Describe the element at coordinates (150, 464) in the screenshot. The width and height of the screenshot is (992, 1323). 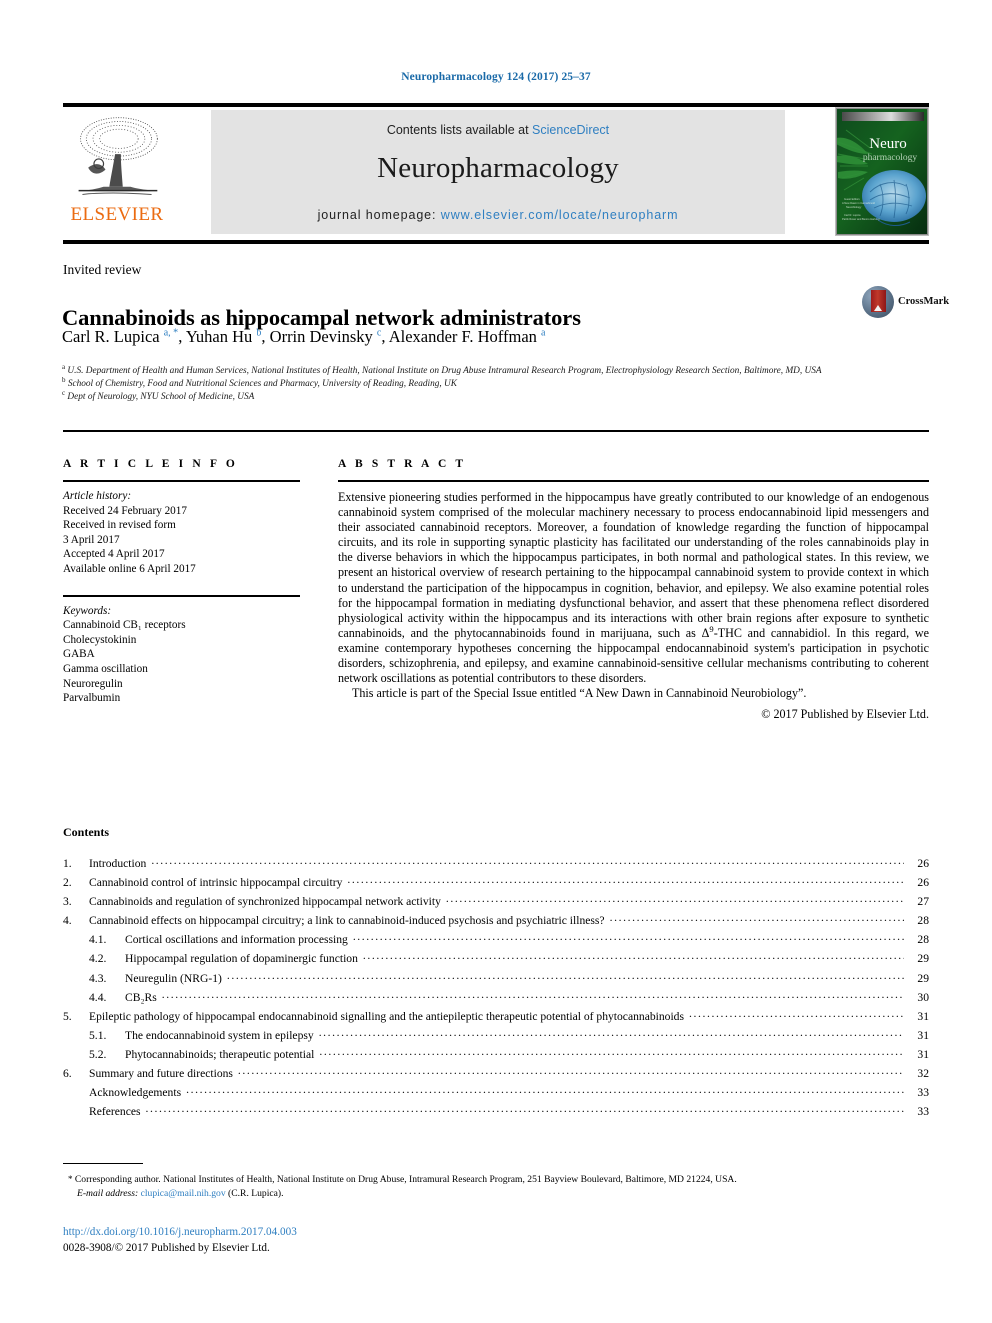
I see `article-info-heading: A R T I C L E I N F O` at that location.